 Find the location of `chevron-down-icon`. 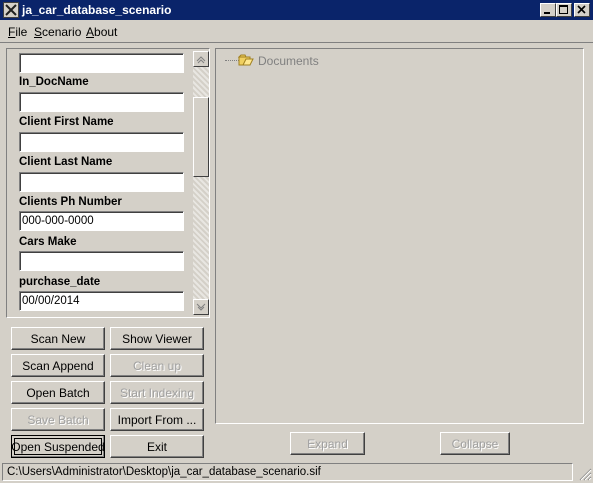

chevron-down-icon is located at coordinates (201, 307).